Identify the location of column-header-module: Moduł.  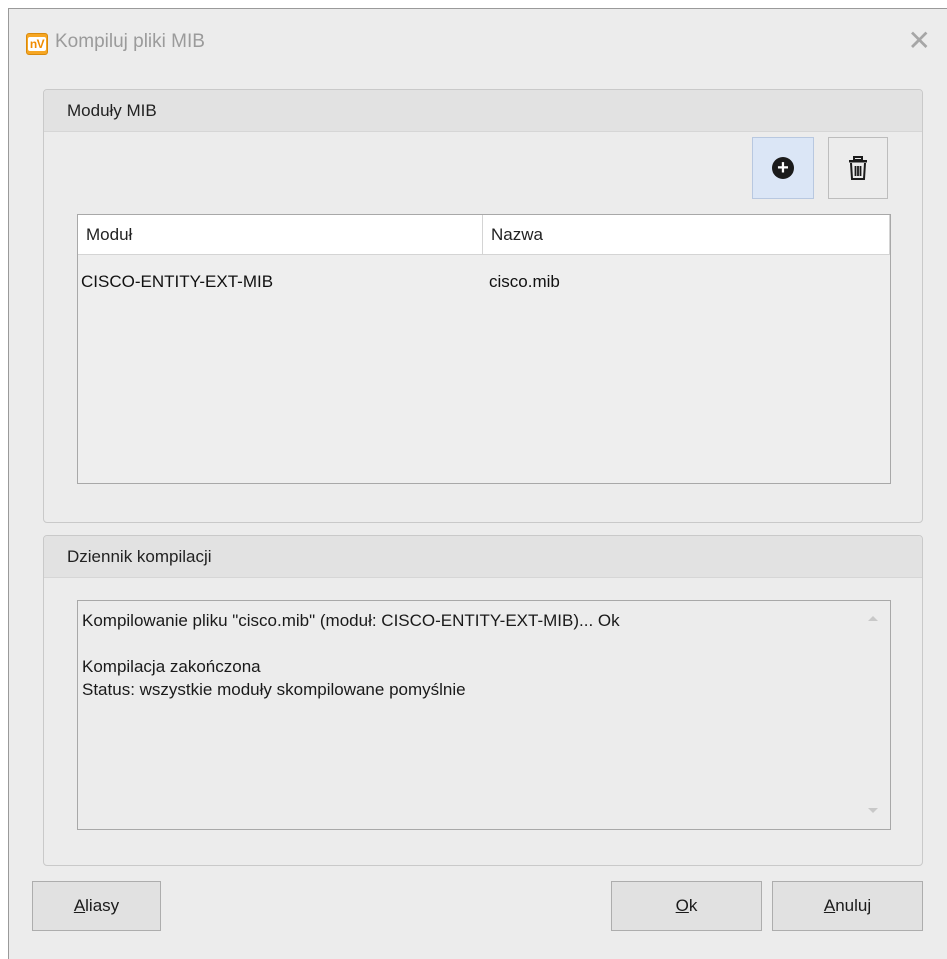
(280, 234).